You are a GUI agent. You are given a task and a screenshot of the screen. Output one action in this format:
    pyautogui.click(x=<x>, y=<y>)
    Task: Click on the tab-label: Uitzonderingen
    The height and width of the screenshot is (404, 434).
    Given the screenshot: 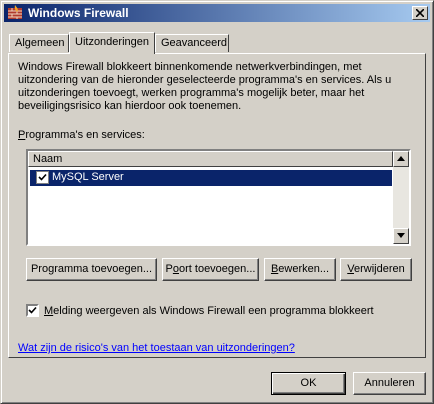 What is the action you would take?
    pyautogui.click(x=112, y=42)
    